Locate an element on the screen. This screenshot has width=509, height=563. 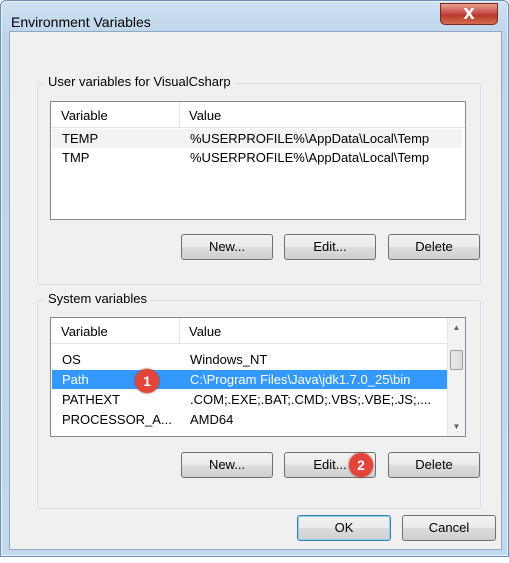
table-row: TMP %USERPROFILE%\AppData\Local\Temp is located at coordinates (257, 157).